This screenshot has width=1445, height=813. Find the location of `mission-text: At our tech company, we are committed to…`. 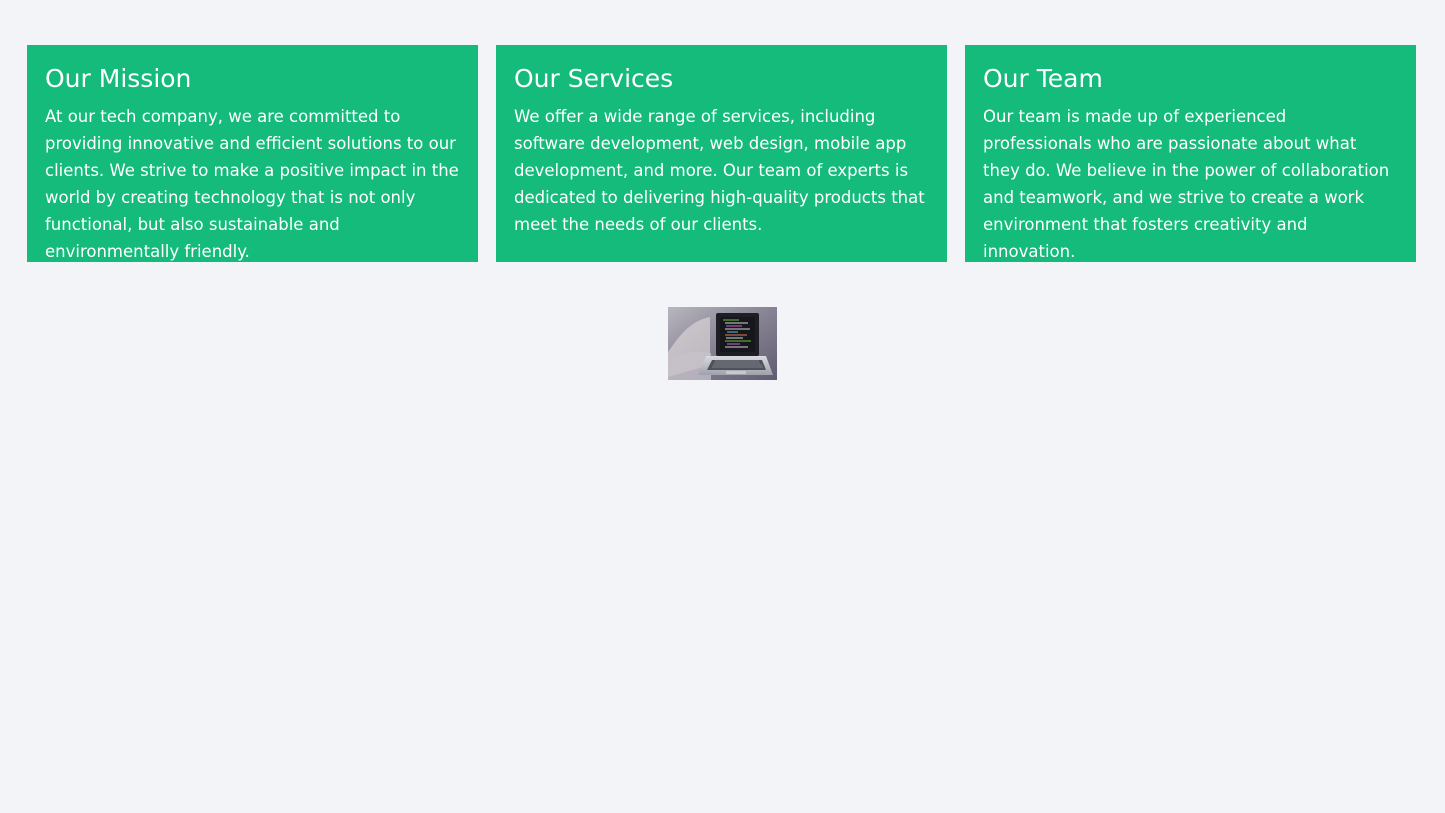

mission-text: At our tech company, we are committed to… is located at coordinates (252, 183).